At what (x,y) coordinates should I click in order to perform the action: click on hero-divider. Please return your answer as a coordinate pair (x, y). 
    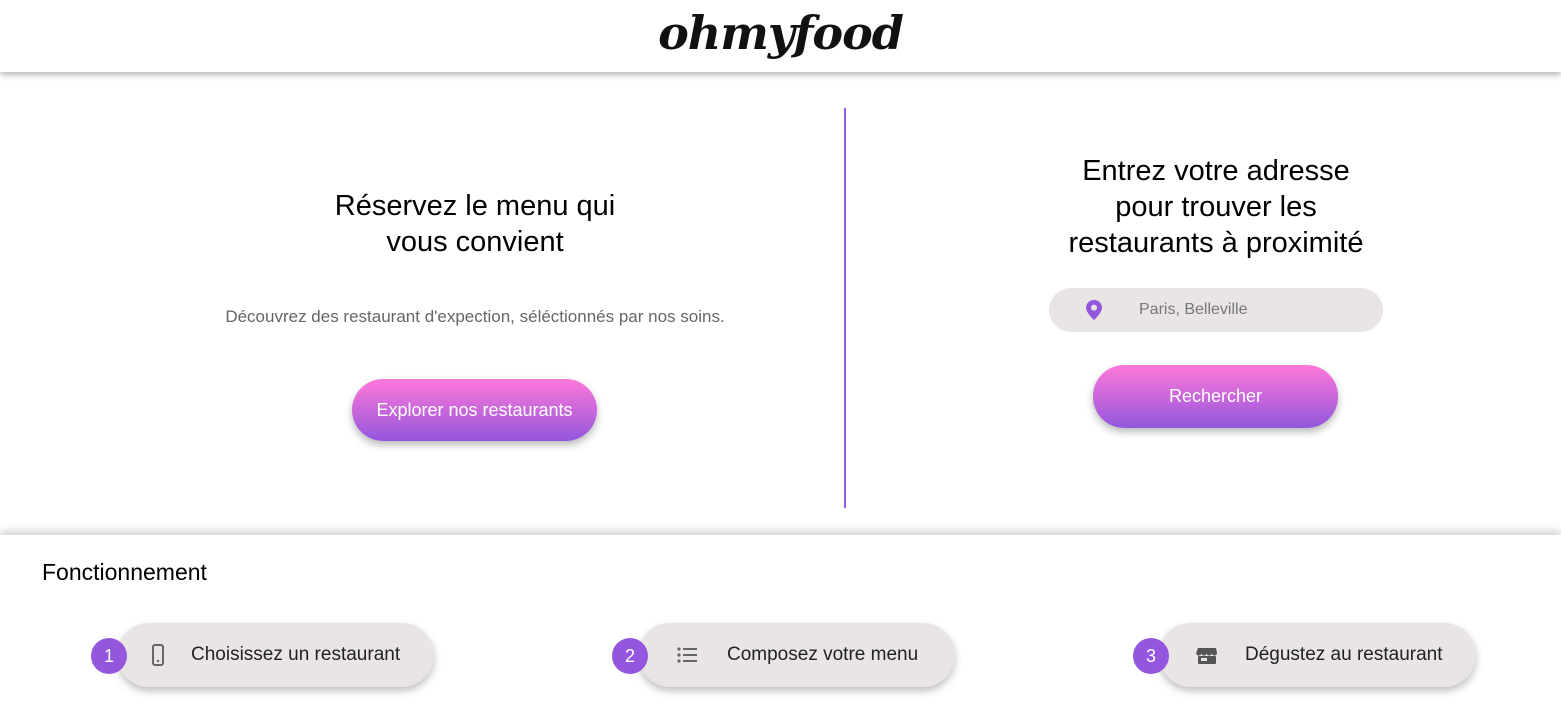
    Looking at the image, I should click on (845, 308).